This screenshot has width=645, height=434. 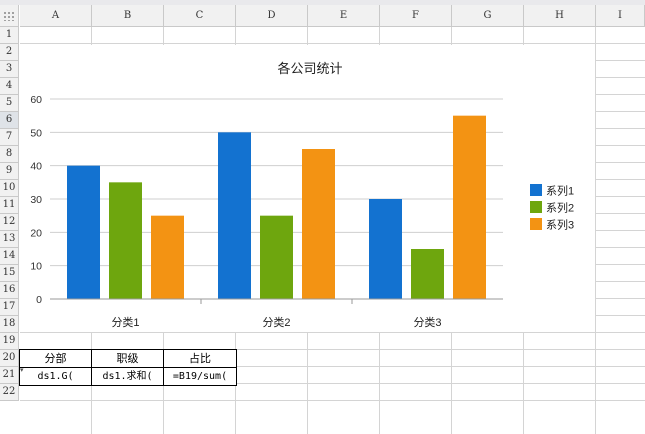 What do you see at coordinates (309, 68) in the screenshot?
I see `chart-title: 各公司统计` at bounding box center [309, 68].